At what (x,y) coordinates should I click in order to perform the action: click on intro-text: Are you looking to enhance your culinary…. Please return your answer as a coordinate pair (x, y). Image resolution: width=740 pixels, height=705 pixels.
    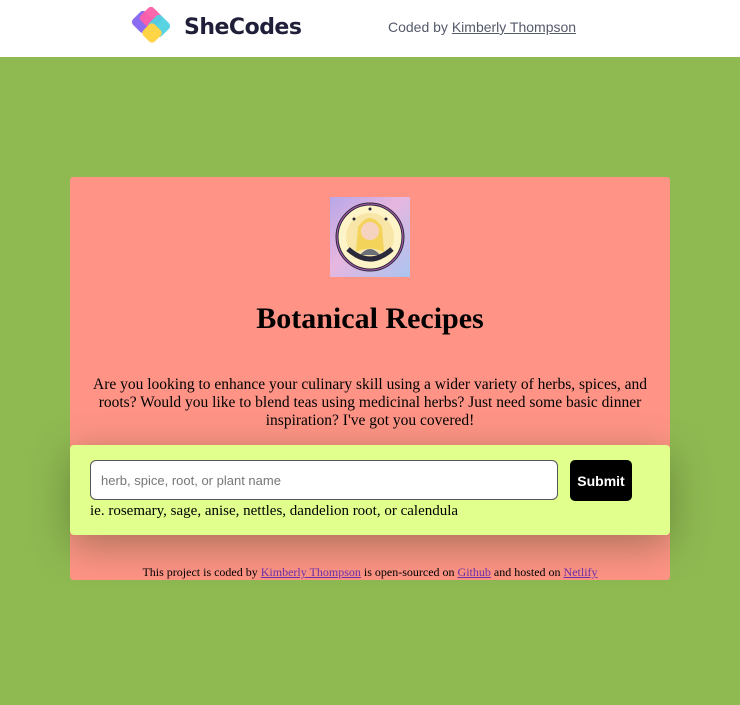
    Looking at the image, I should click on (370, 402).